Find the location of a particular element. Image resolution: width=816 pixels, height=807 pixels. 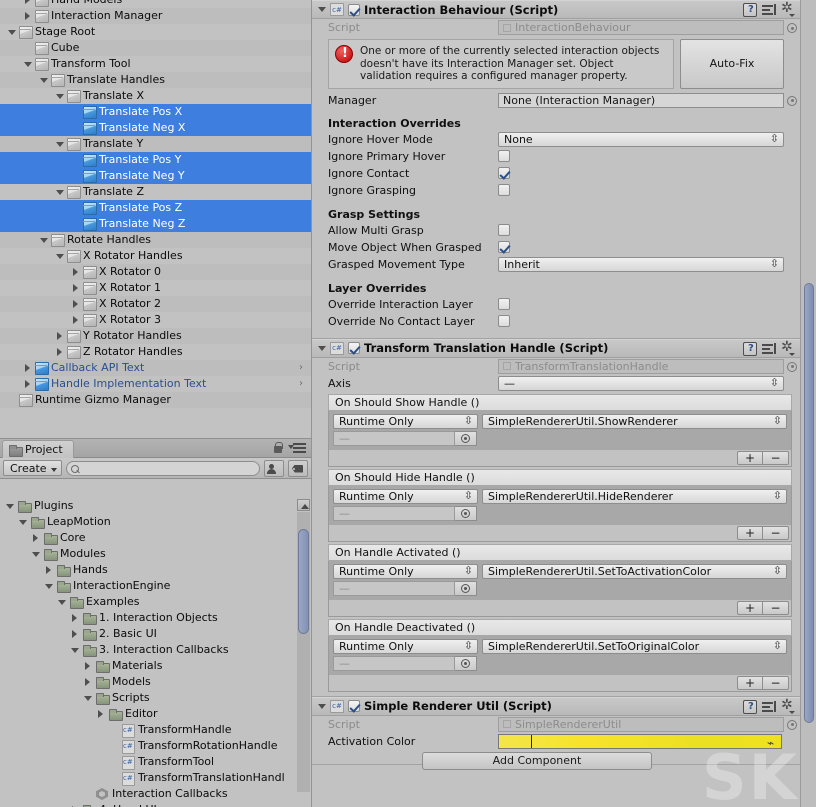

project-item: InteractionEngine is located at coordinates (155, 586).